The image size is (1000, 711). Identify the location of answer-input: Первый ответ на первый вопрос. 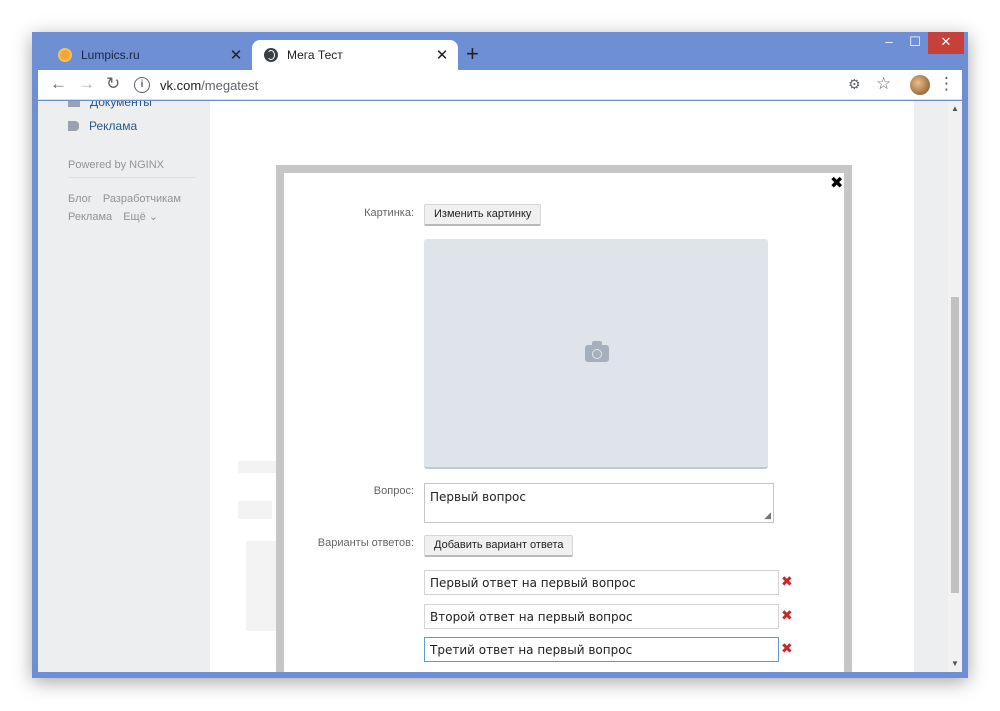
(601, 582).